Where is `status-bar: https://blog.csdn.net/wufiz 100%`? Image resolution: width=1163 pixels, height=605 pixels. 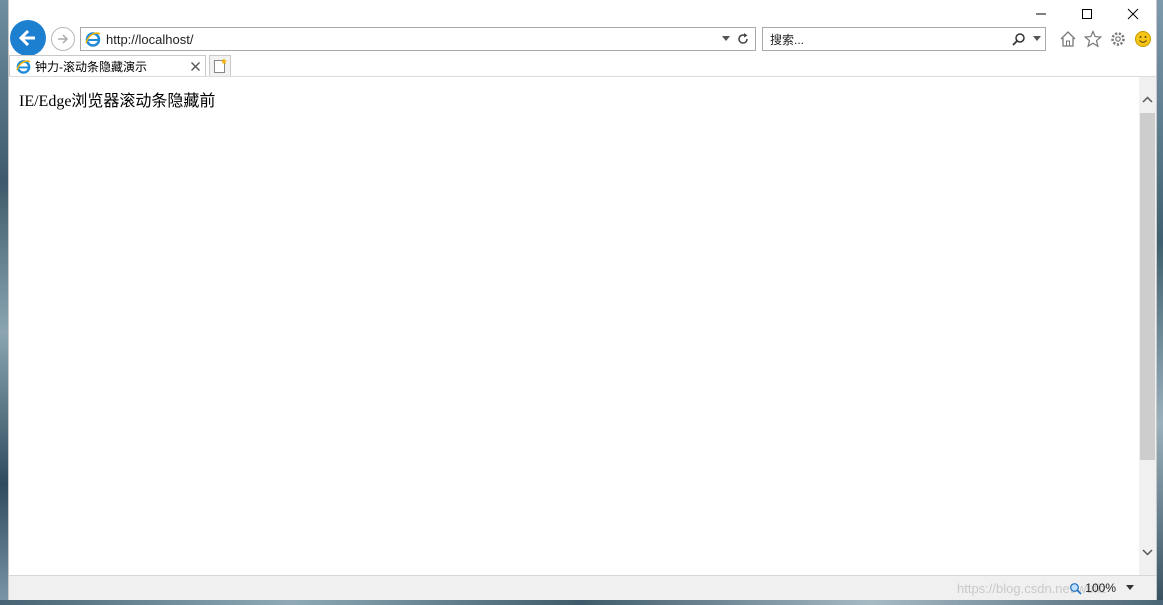
status-bar: https://blog.csdn.net/wufiz 100% is located at coordinates (582, 587).